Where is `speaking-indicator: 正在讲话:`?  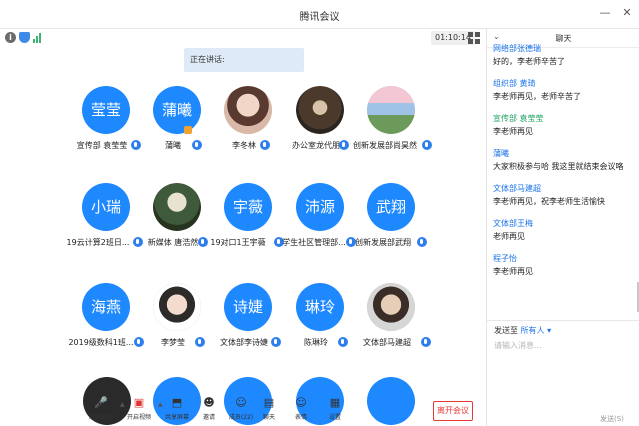
speaking-indicator: 正在讲话: is located at coordinates (244, 60).